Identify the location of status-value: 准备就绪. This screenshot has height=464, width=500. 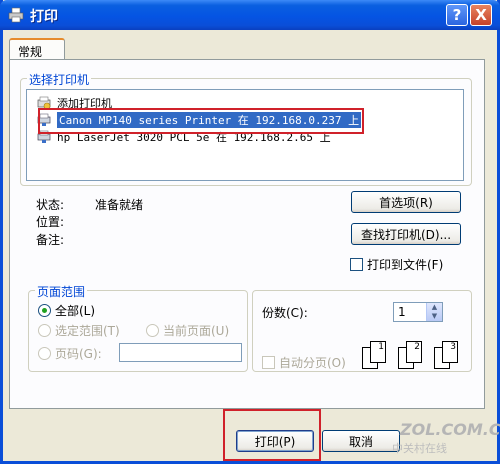
(119, 205).